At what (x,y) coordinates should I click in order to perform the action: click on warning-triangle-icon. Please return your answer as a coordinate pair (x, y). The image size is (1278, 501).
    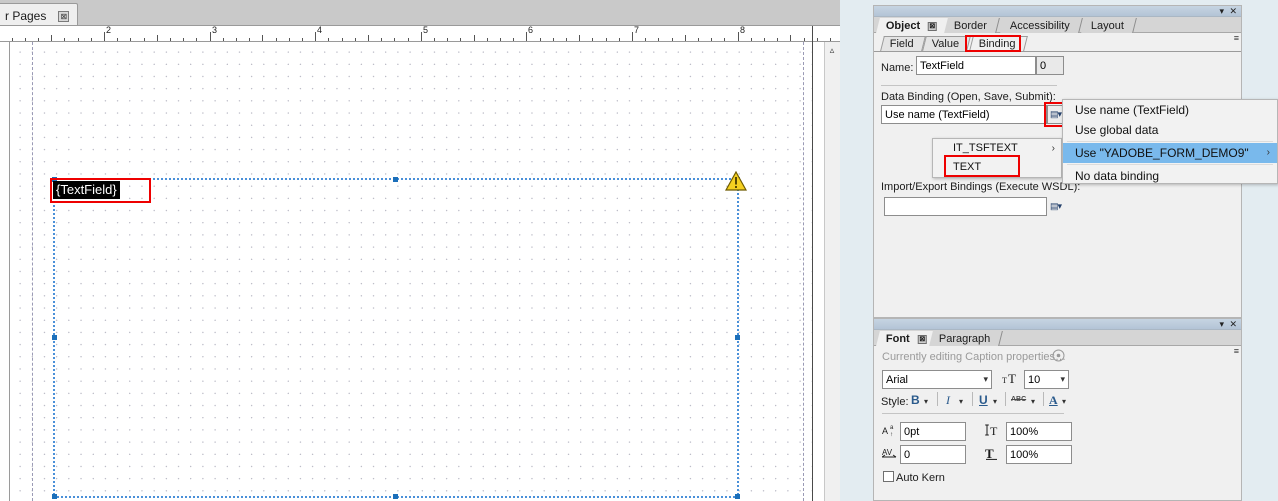
    Looking at the image, I should click on (736, 181).